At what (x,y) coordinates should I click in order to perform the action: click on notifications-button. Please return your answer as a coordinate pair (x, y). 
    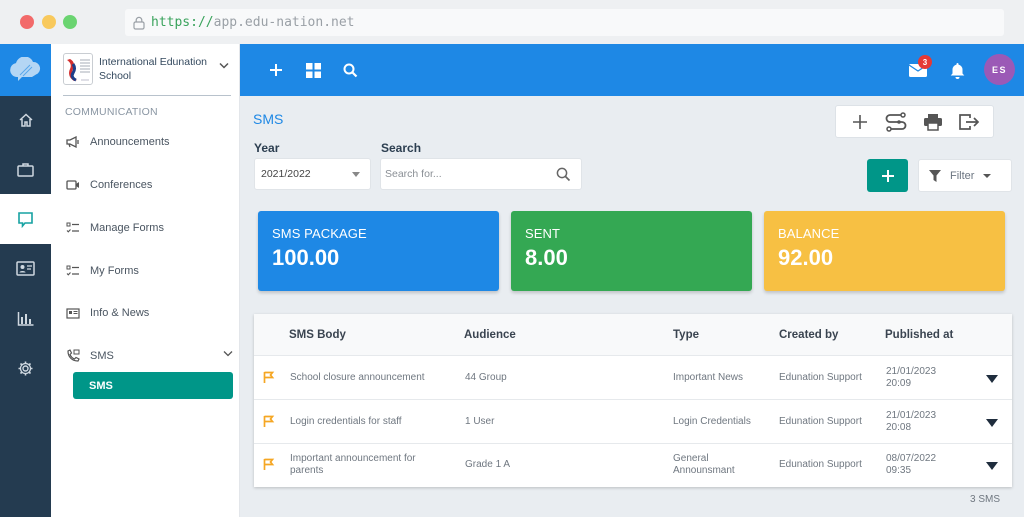
    Looking at the image, I should click on (957, 70).